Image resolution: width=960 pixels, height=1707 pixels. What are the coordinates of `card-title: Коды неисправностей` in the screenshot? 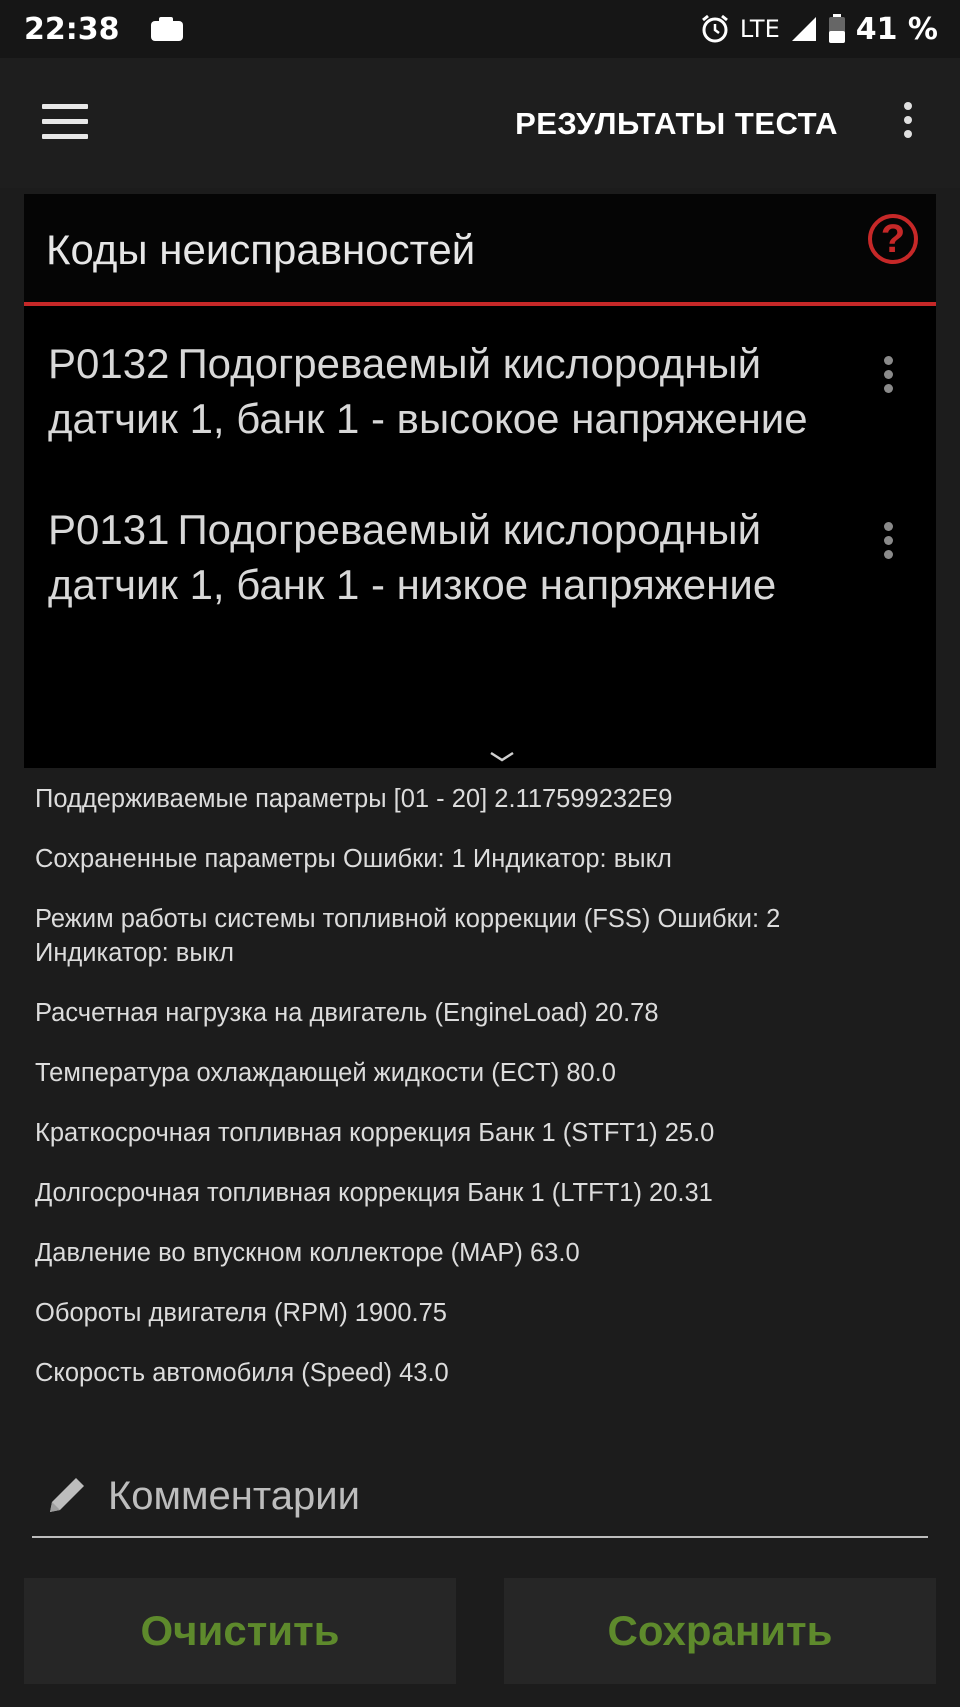 It's located at (261, 249).